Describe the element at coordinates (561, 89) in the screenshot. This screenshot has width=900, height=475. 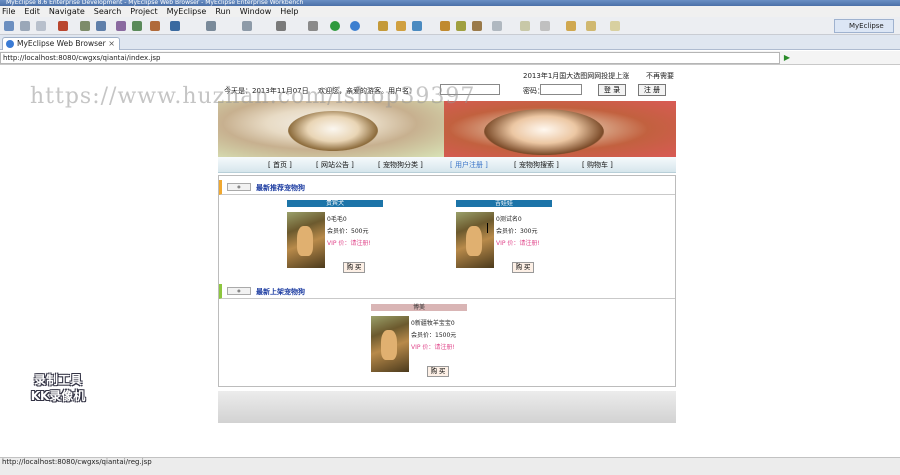
I see `password-input` at that location.